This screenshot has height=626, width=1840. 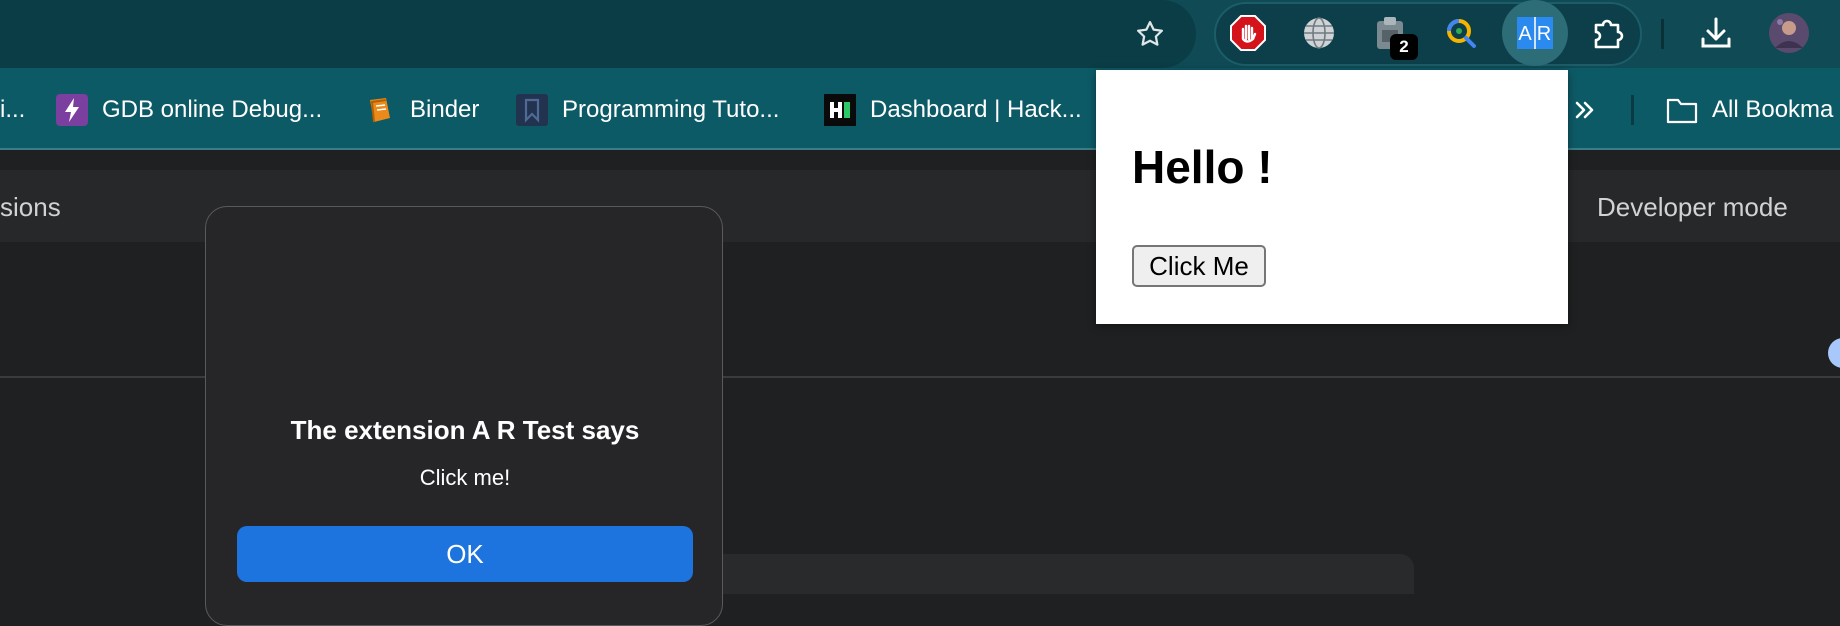 What do you see at coordinates (1332, 197) in the screenshot?
I see `extension-popup: Hello ! Click Me` at bounding box center [1332, 197].